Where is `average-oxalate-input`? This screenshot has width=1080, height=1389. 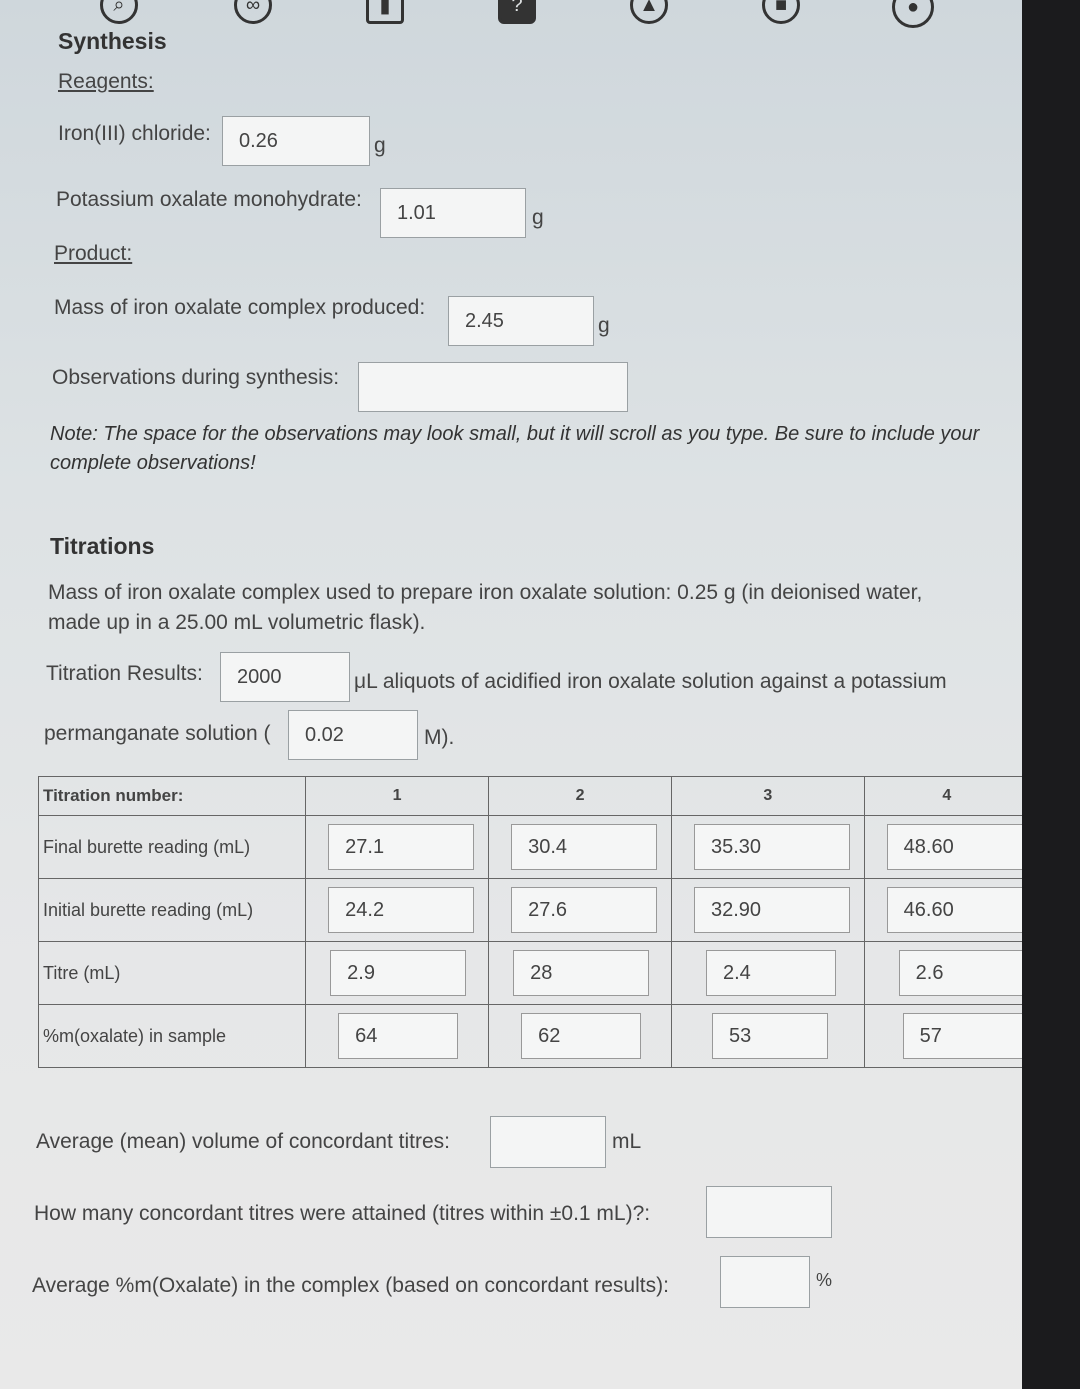 average-oxalate-input is located at coordinates (765, 1282).